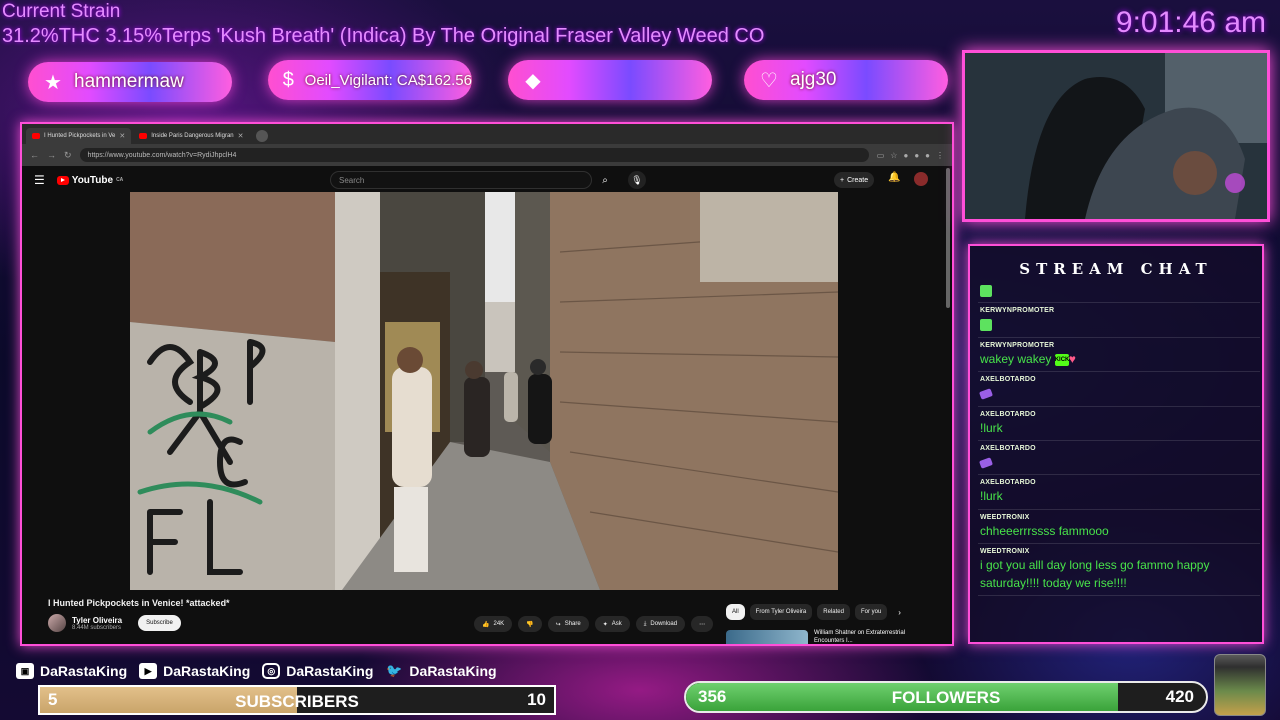 Image resolution: width=1280 pixels, height=720 pixels. I want to click on alert-donation: $ Oeil_Vigilant: CA$162.56, so click(370, 80).